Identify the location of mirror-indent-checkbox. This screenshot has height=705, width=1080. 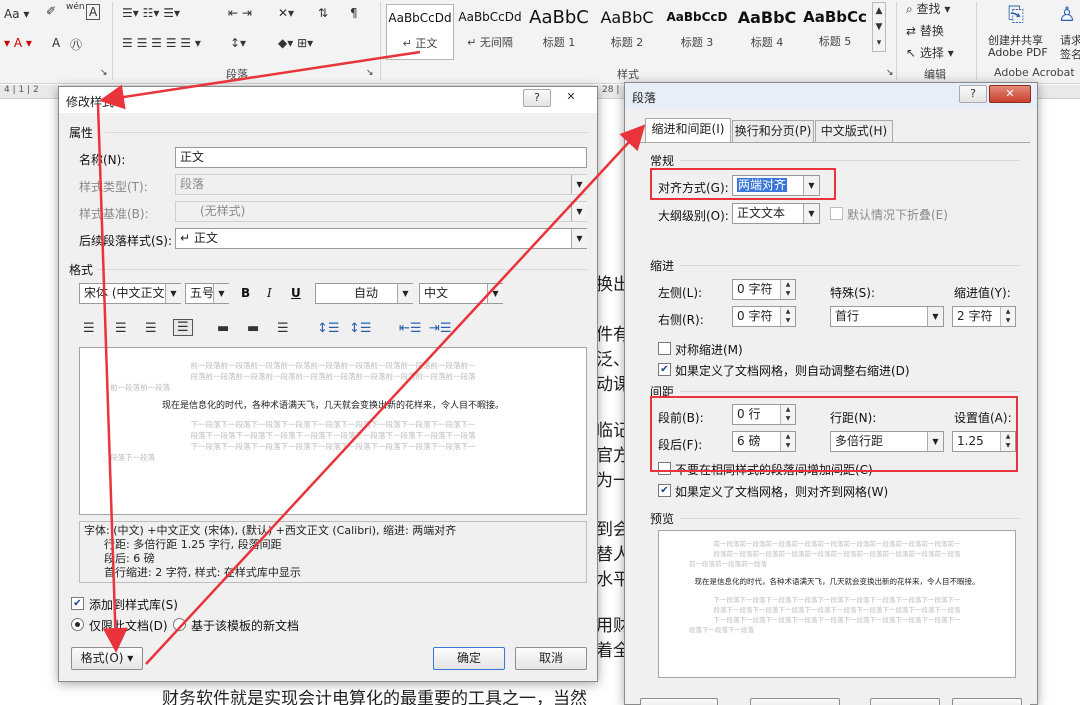
(664, 348).